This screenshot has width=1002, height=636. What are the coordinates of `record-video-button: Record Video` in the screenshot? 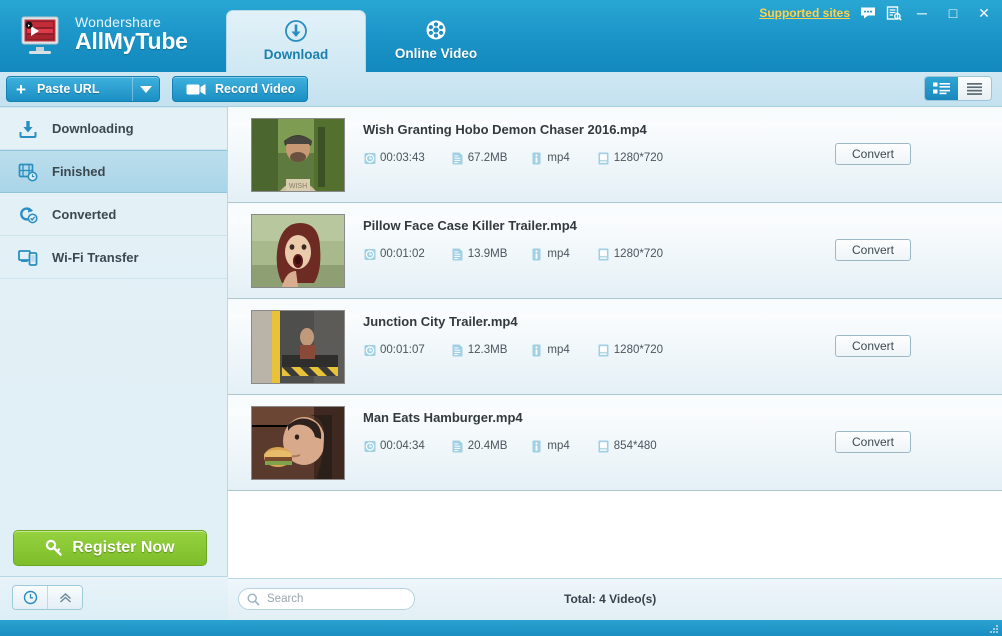 It's located at (240, 89).